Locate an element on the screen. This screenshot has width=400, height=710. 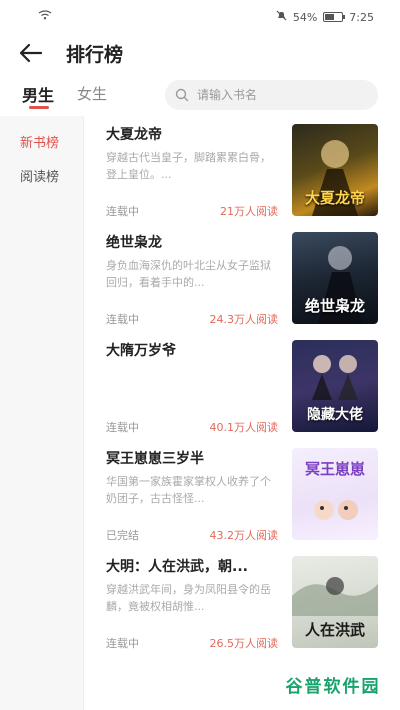
cover-title: 隐藏大佬 is located at coordinates (335, 415).